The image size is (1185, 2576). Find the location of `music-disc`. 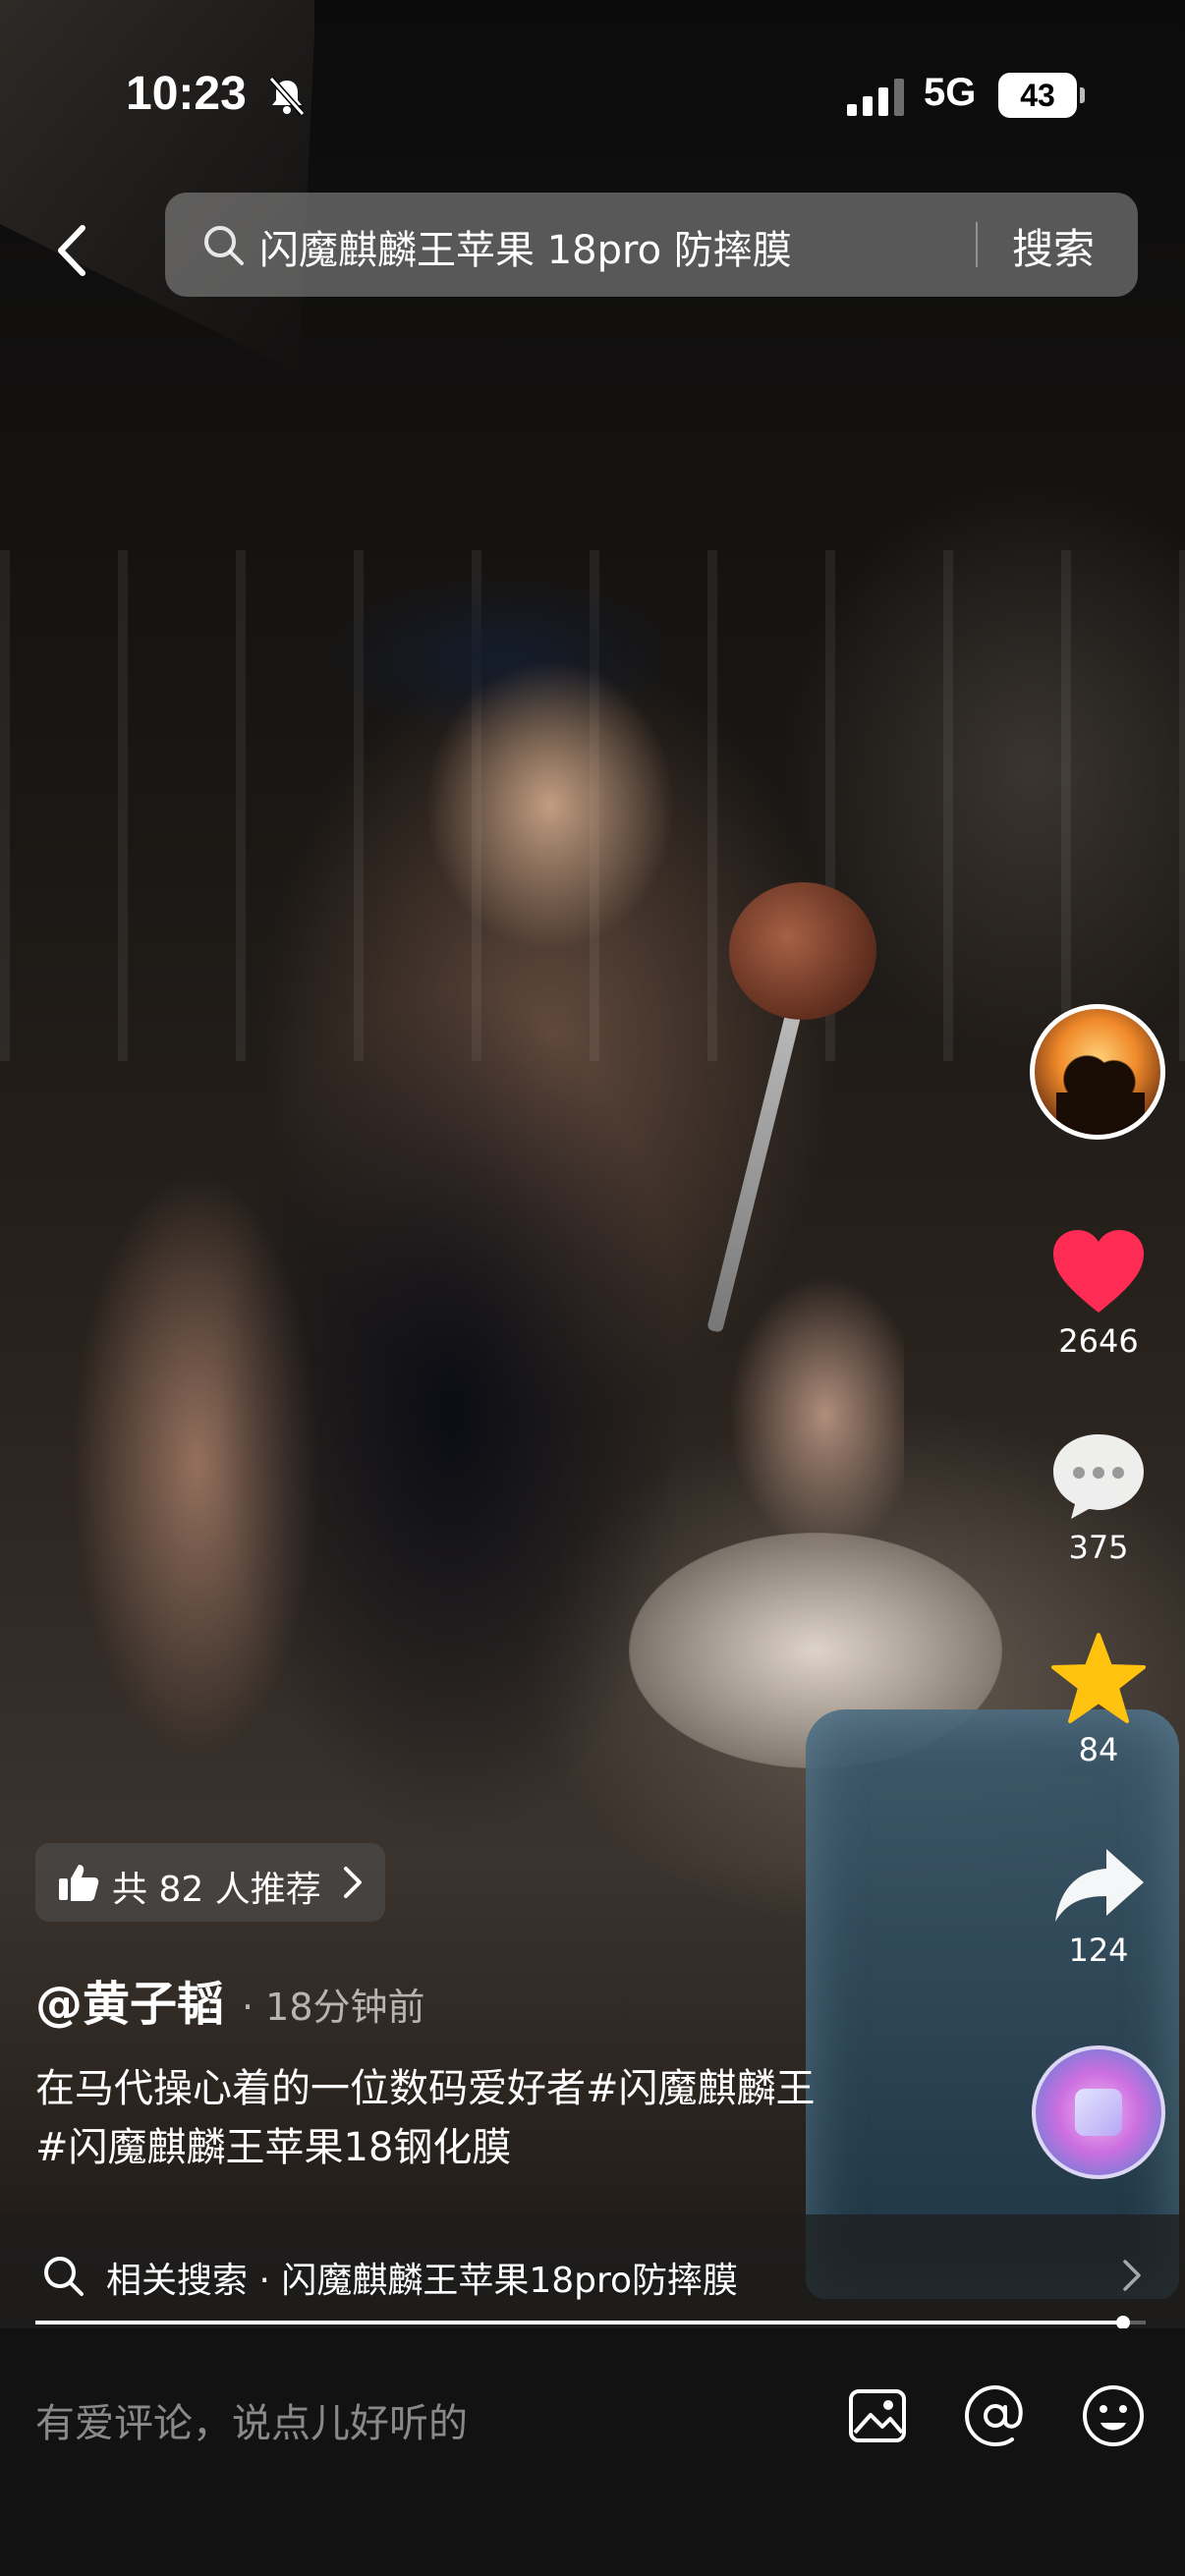

music-disc is located at coordinates (1099, 2112).